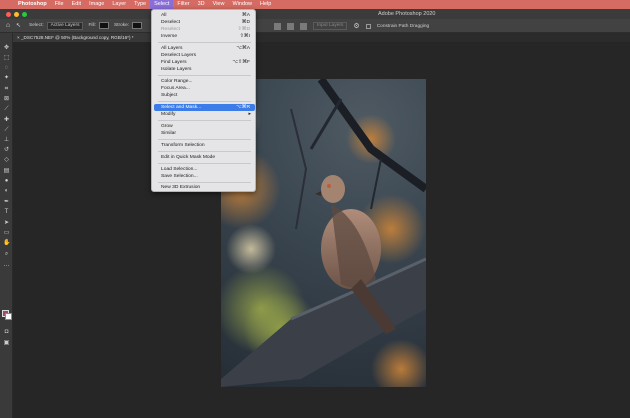 This screenshot has width=630, height=418. I want to click on menu-item-deselect: Deselect ⌘D, so click(204, 22).